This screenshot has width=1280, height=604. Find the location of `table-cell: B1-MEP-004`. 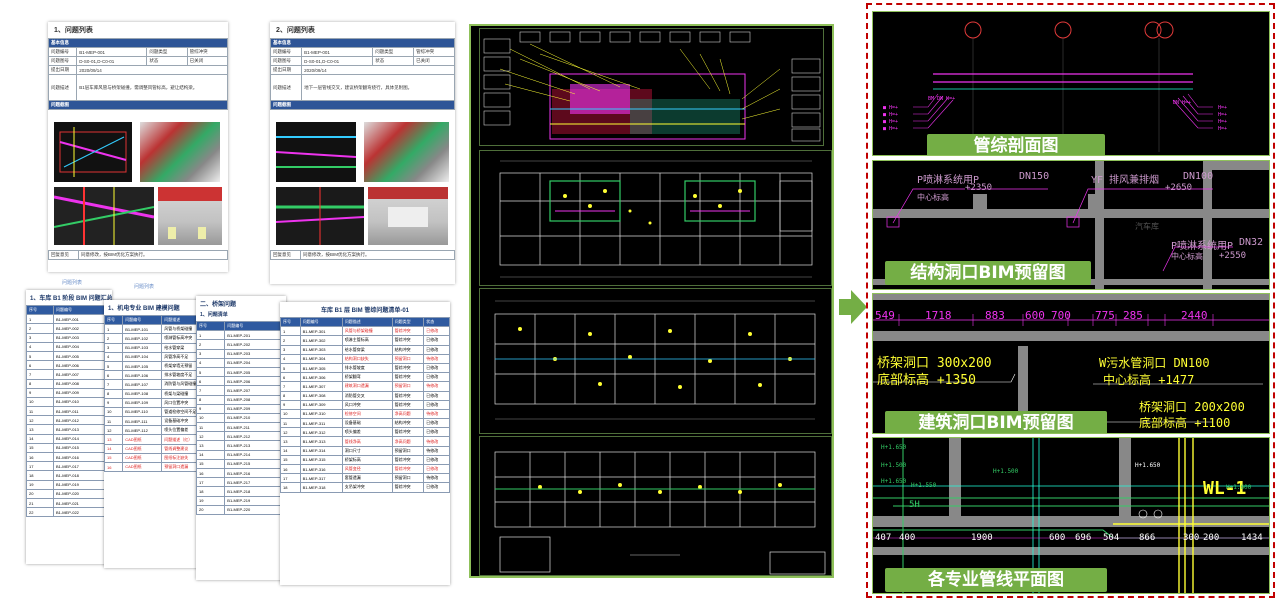

table-cell: B1-MEP-004 is located at coordinates (82, 346).